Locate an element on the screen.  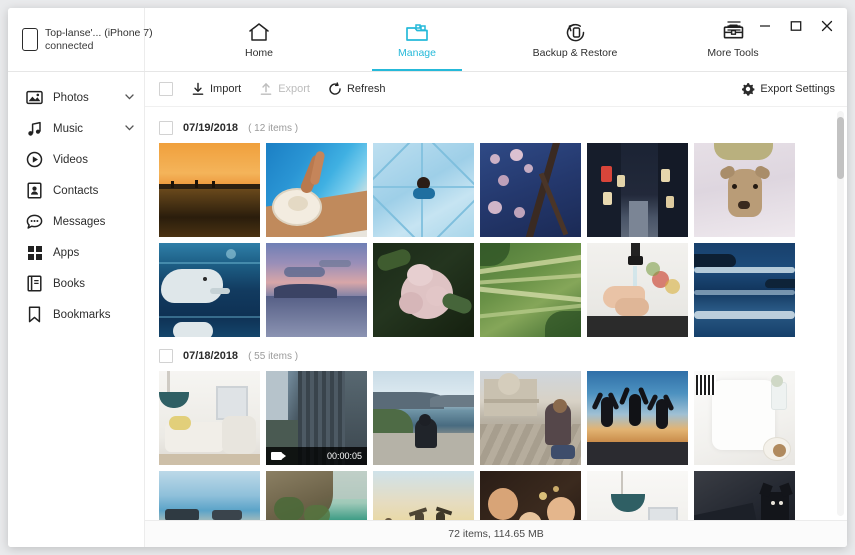
export-button: Export is located at coordinates (284, 89).